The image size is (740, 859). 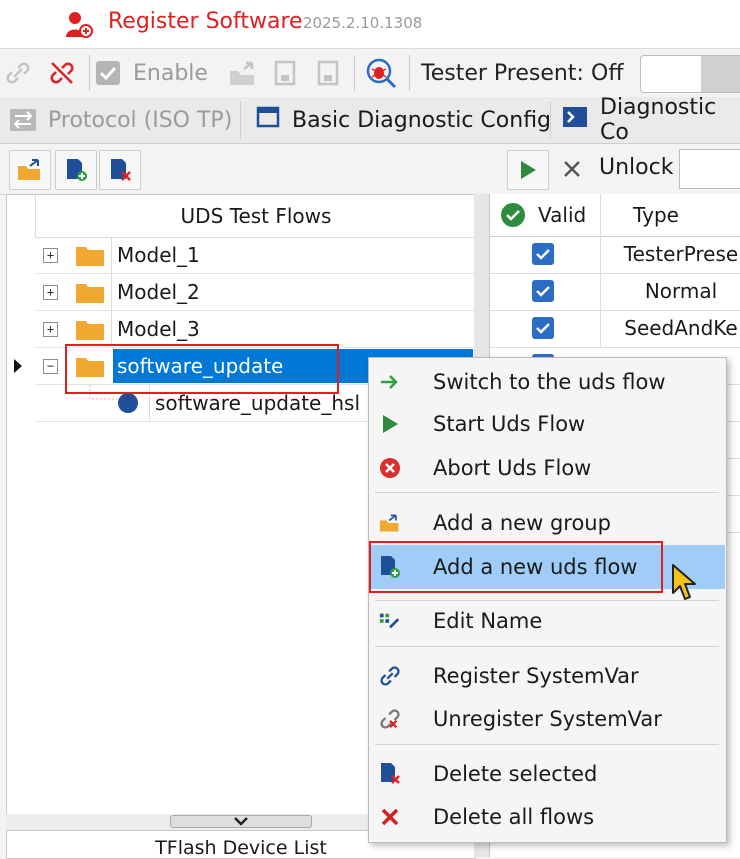 I want to click on tree-item-label: software_update, so click(x=200, y=366).